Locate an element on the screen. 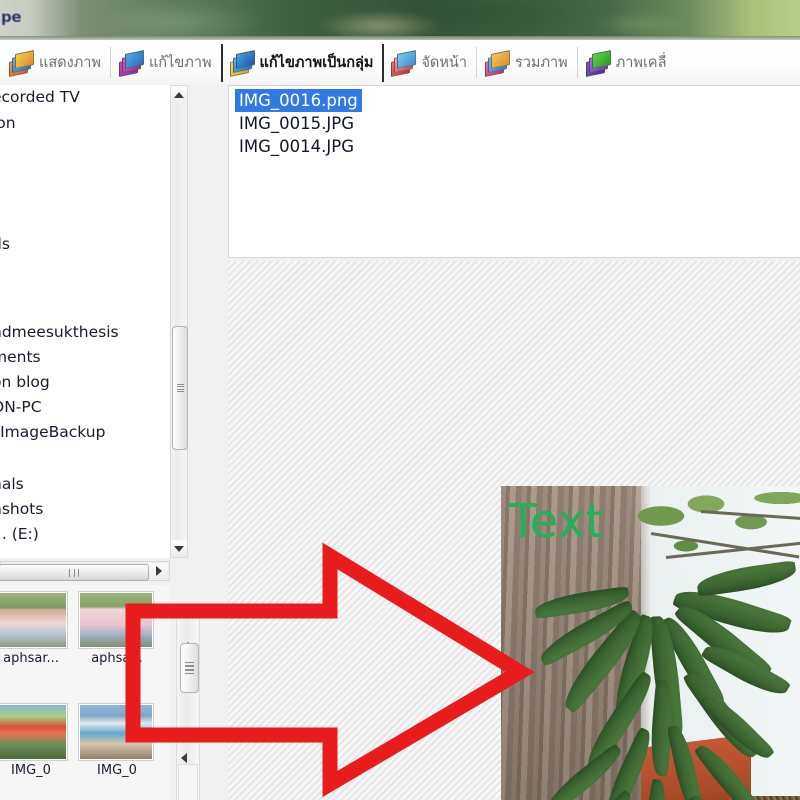  file-list-item: IMG_0015.JPG is located at coordinates (296, 123).